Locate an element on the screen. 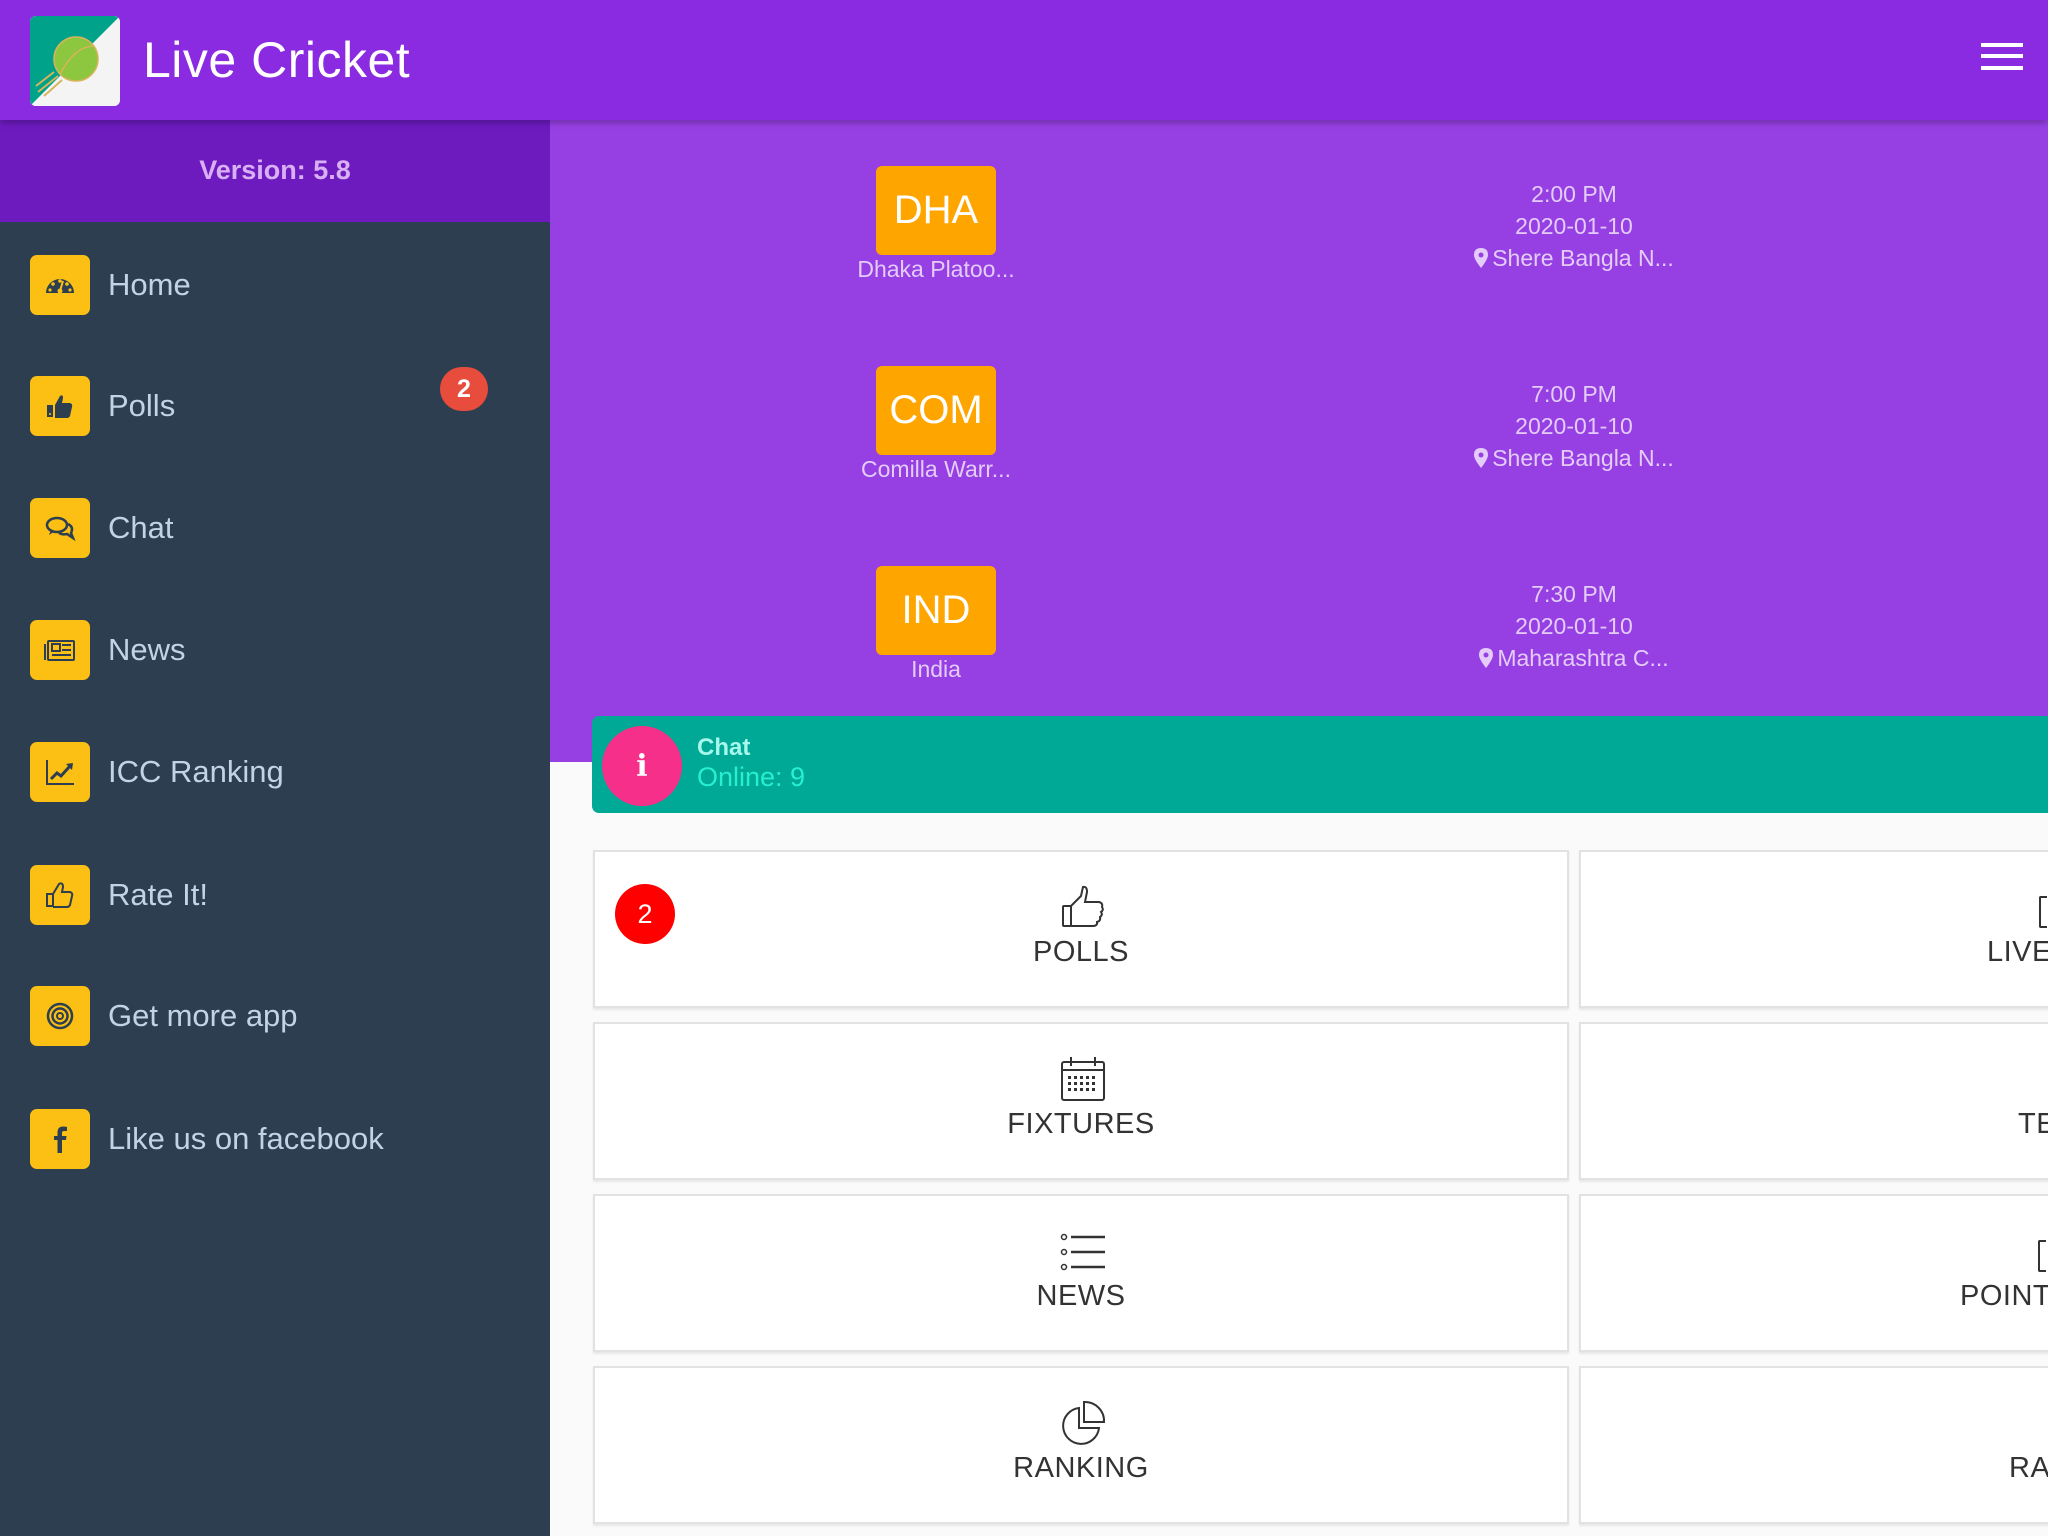 Image resolution: width=2048 pixels, height=1536 pixels. sidebar-item-get-more-app: Get more app is located at coordinates (275, 1016).